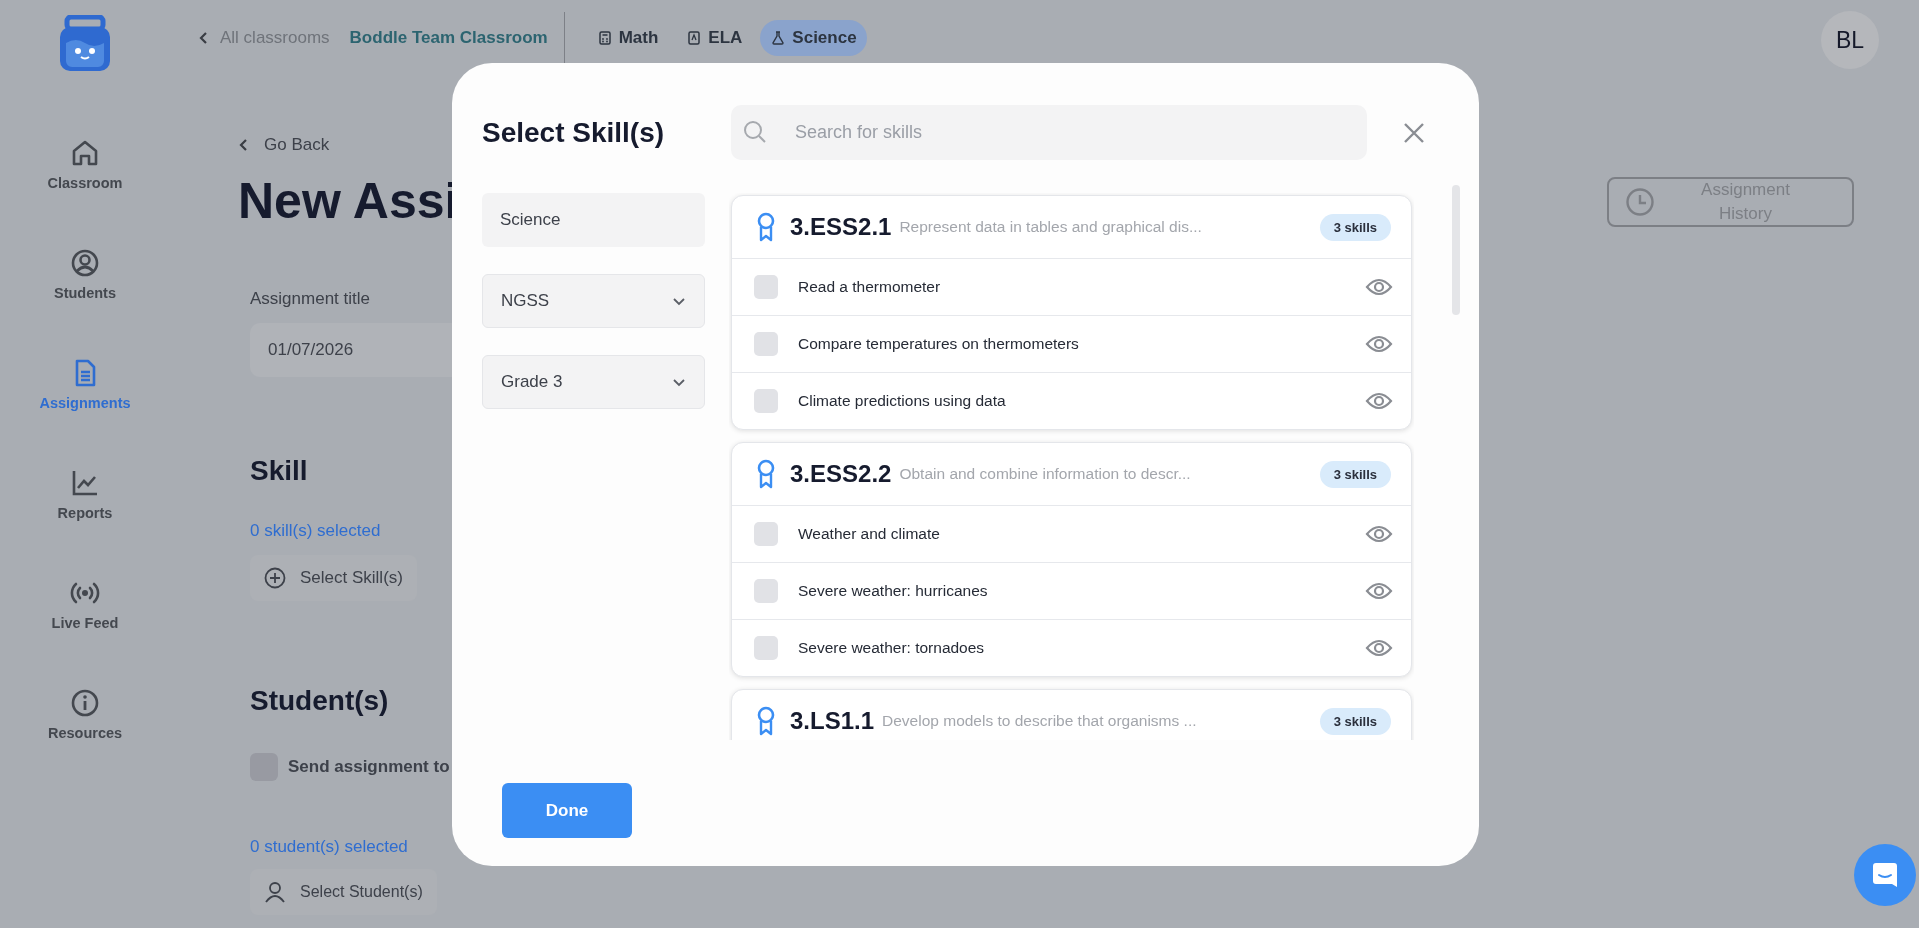 The height and width of the screenshot is (928, 1919). What do you see at coordinates (593, 220) in the screenshot?
I see `subject-field: Science` at bounding box center [593, 220].